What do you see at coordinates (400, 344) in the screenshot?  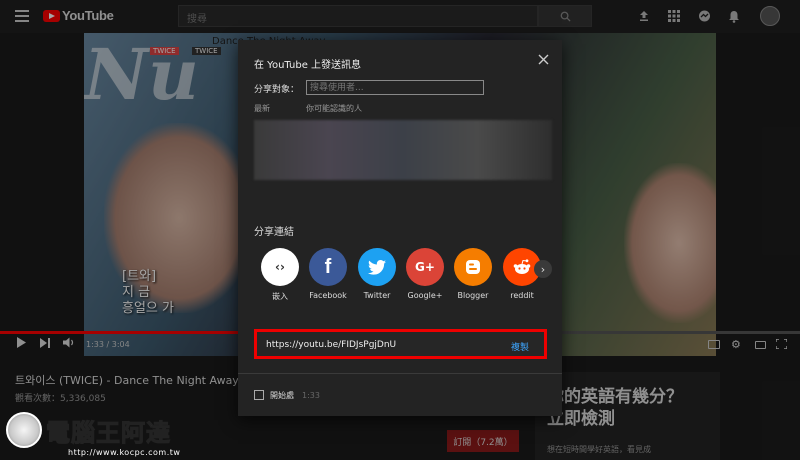 I see `share-link-box: https://youtu.be/FIDJsPgjDnU 複製` at bounding box center [400, 344].